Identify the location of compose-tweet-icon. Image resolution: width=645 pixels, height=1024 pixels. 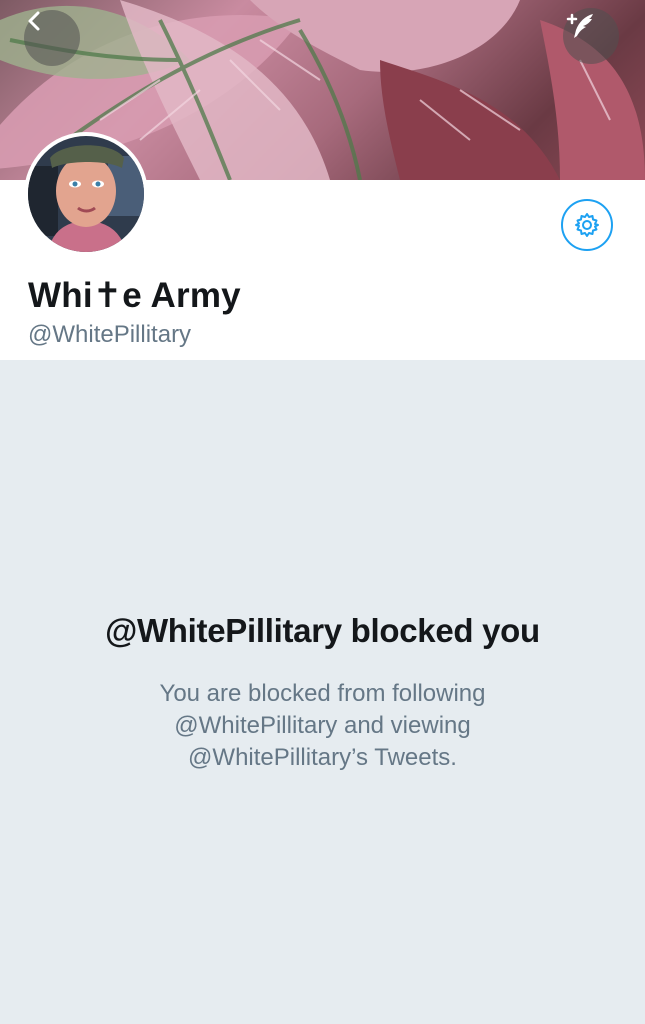
(579, 25).